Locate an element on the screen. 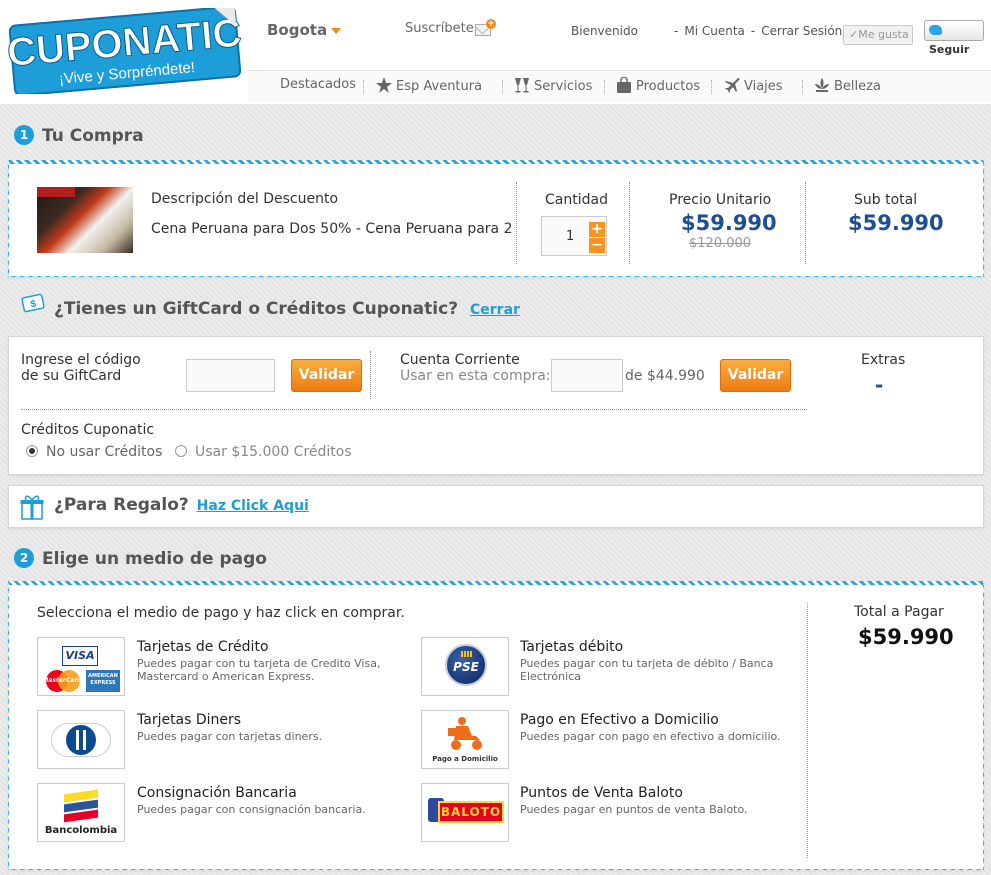 The height and width of the screenshot is (875, 991). decrement-button: − is located at coordinates (597, 245).